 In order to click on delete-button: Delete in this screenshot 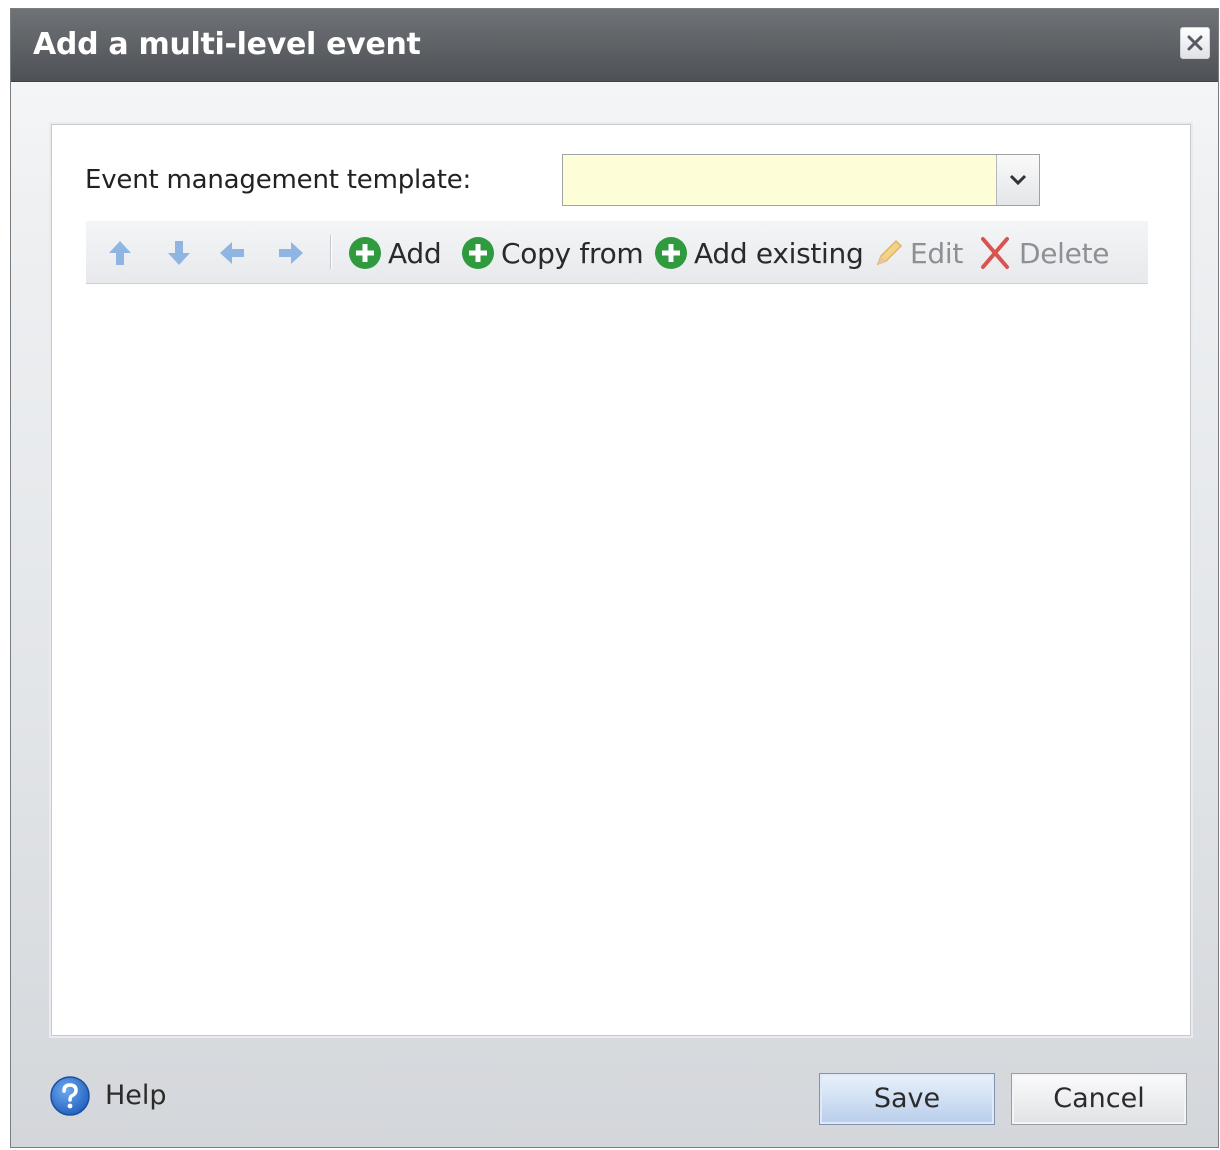, I will do `click(1044, 253)`.